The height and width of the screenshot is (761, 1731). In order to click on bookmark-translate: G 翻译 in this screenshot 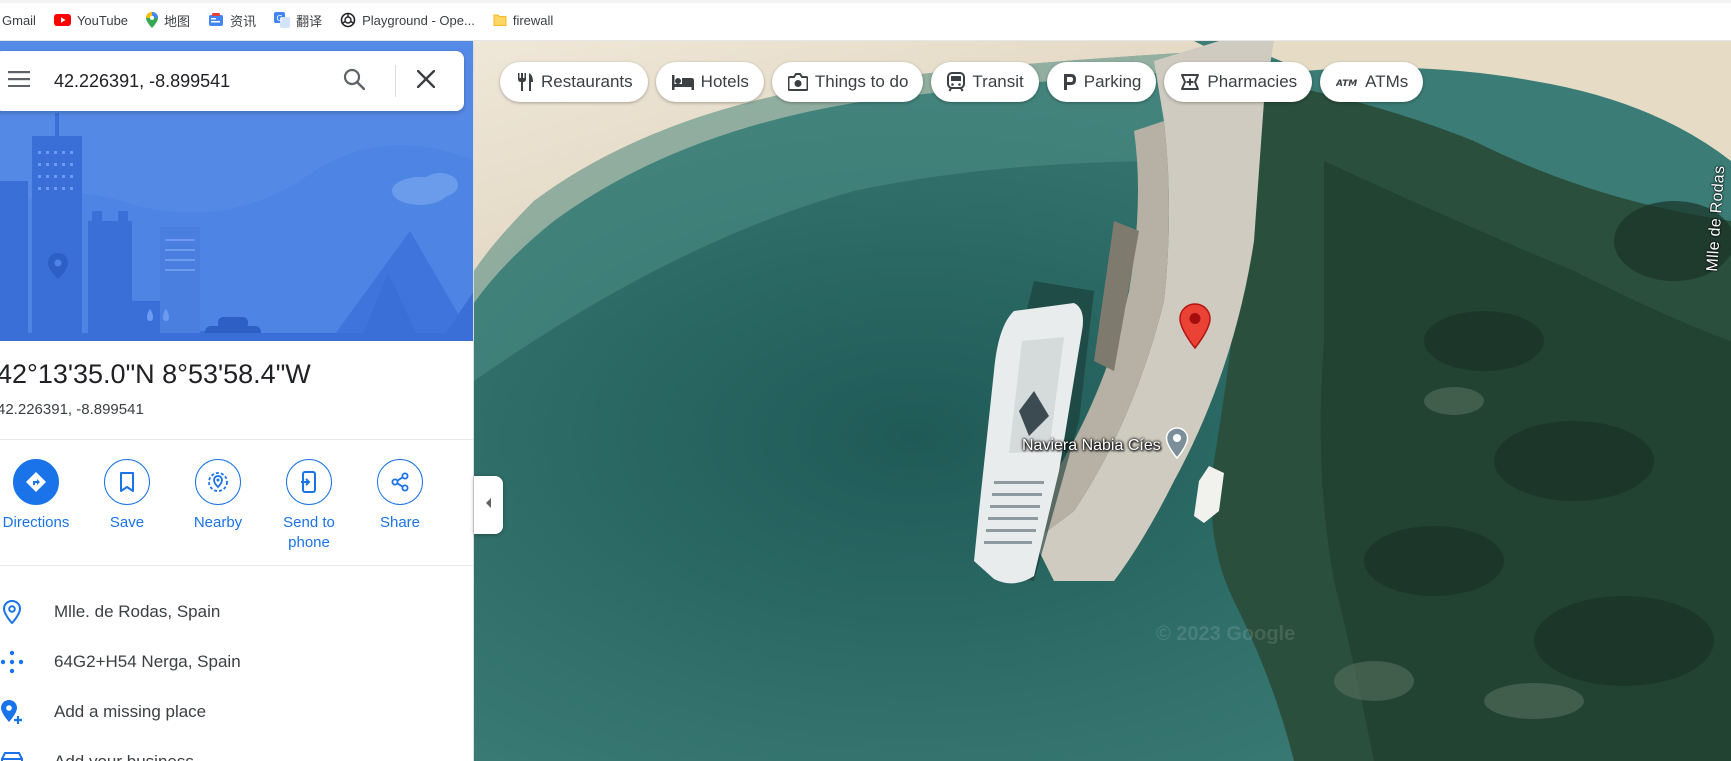, I will do `click(298, 20)`.